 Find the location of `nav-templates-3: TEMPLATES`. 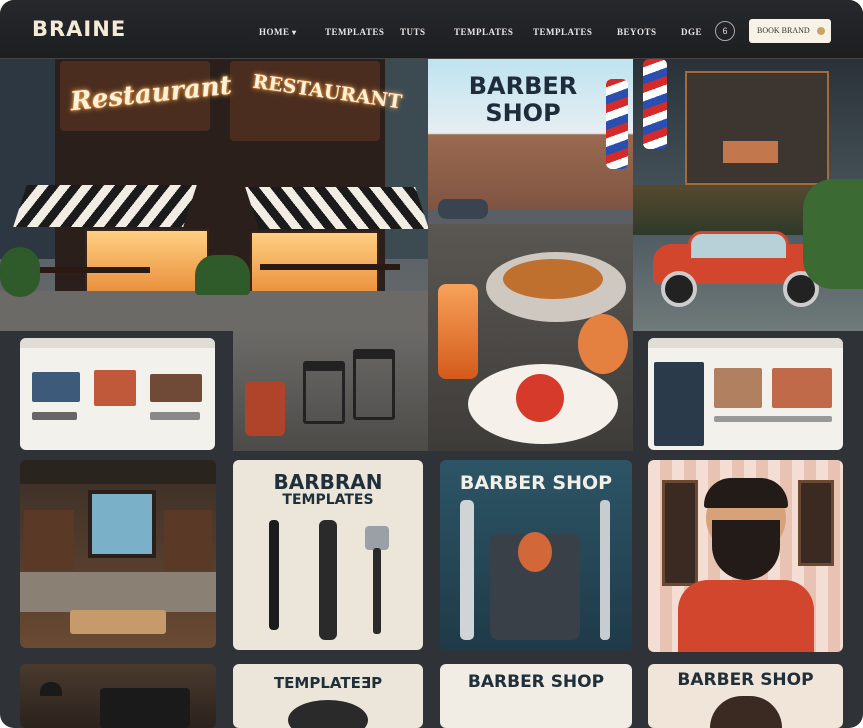

nav-templates-3: TEMPLATES is located at coordinates (562, 32).